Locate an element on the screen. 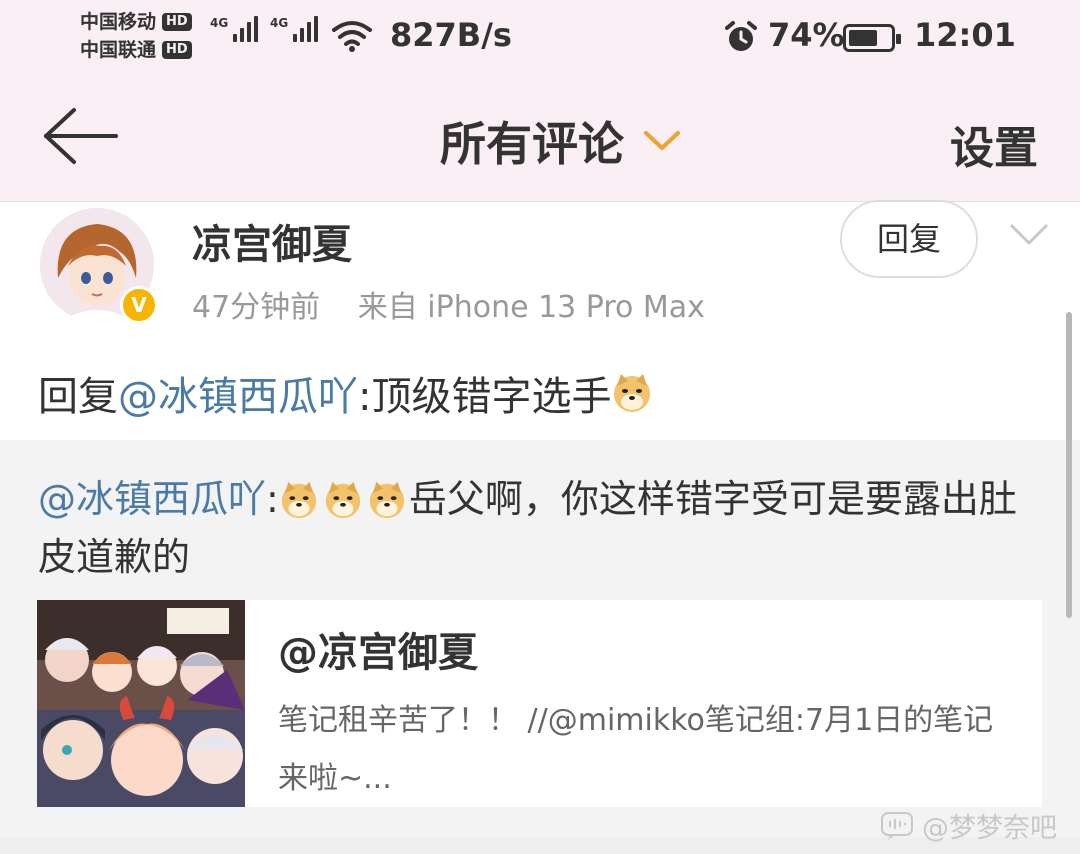 The height and width of the screenshot is (854, 1080). net-speed: 827B/s is located at coordinates (451, 35).